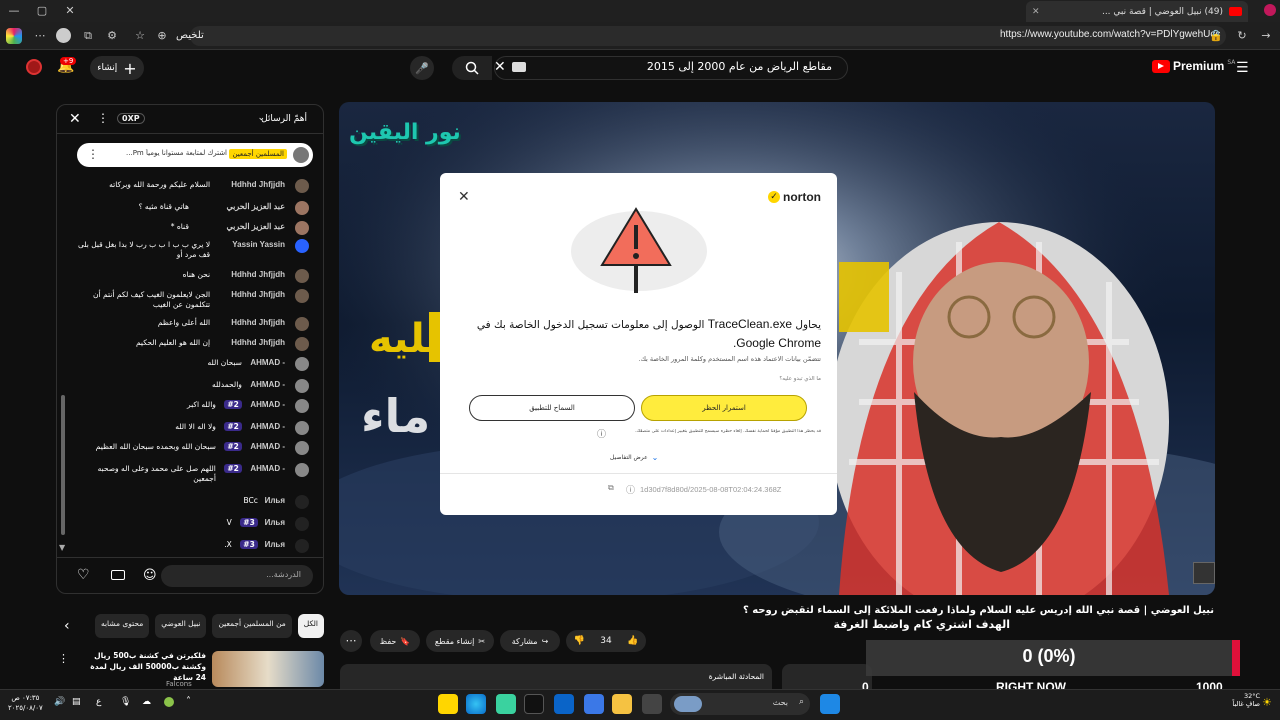  Describe the element at coordinates (460, 641) in the screenshot. I see `clip-button: إنشاء مقطع ✂` at that location.